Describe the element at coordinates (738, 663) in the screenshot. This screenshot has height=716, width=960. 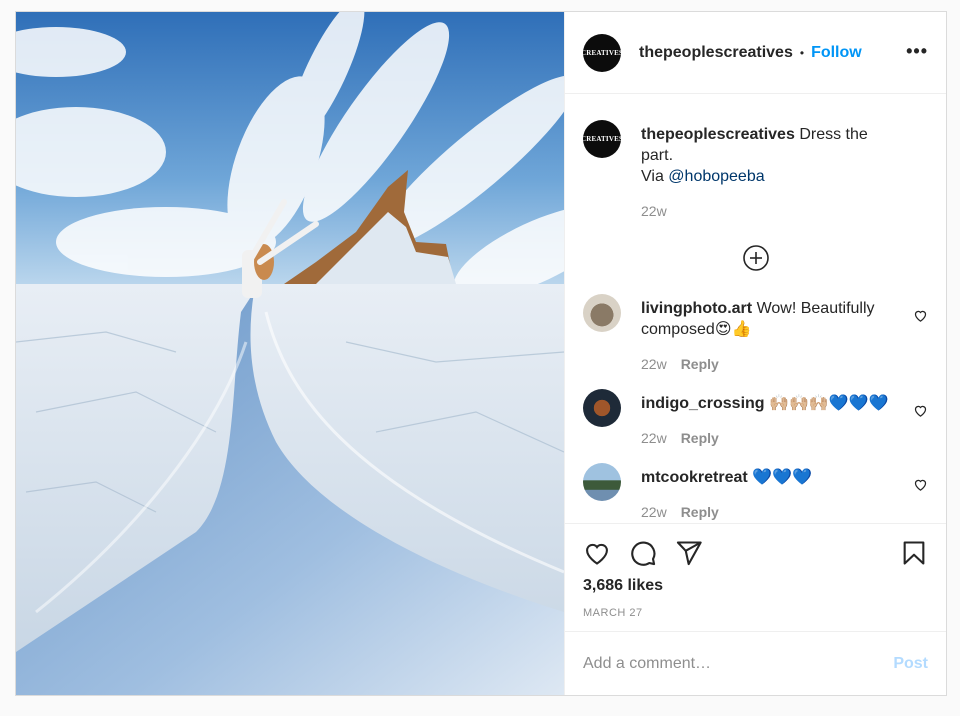
I see `add-comment-input` at that location.